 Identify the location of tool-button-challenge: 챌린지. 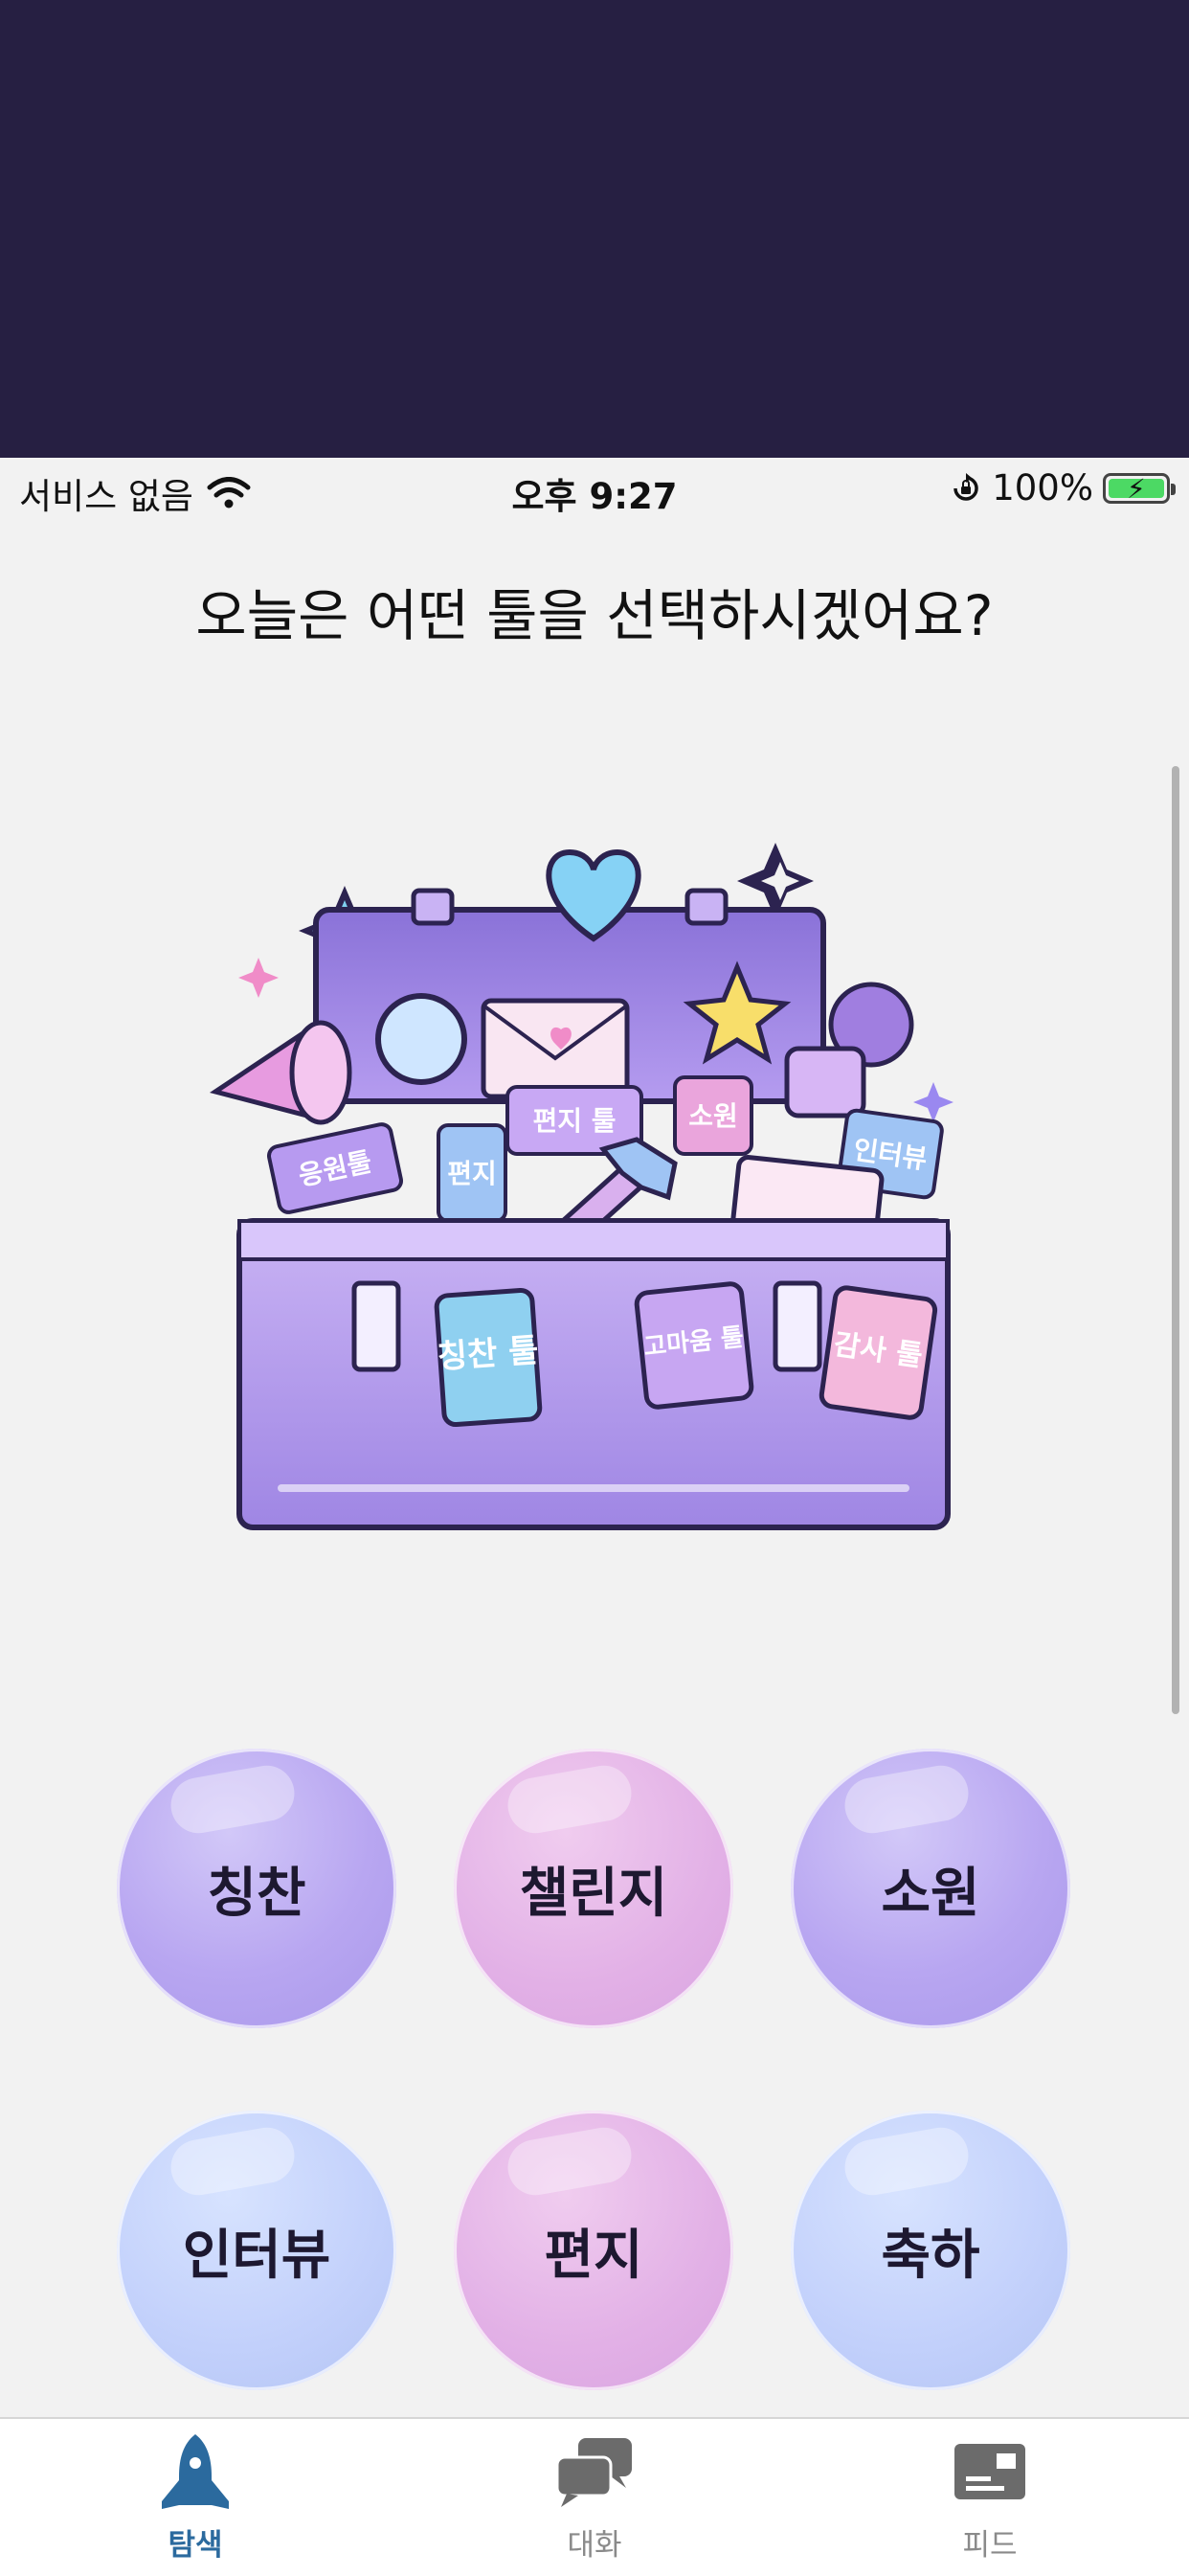
(593, 1888).